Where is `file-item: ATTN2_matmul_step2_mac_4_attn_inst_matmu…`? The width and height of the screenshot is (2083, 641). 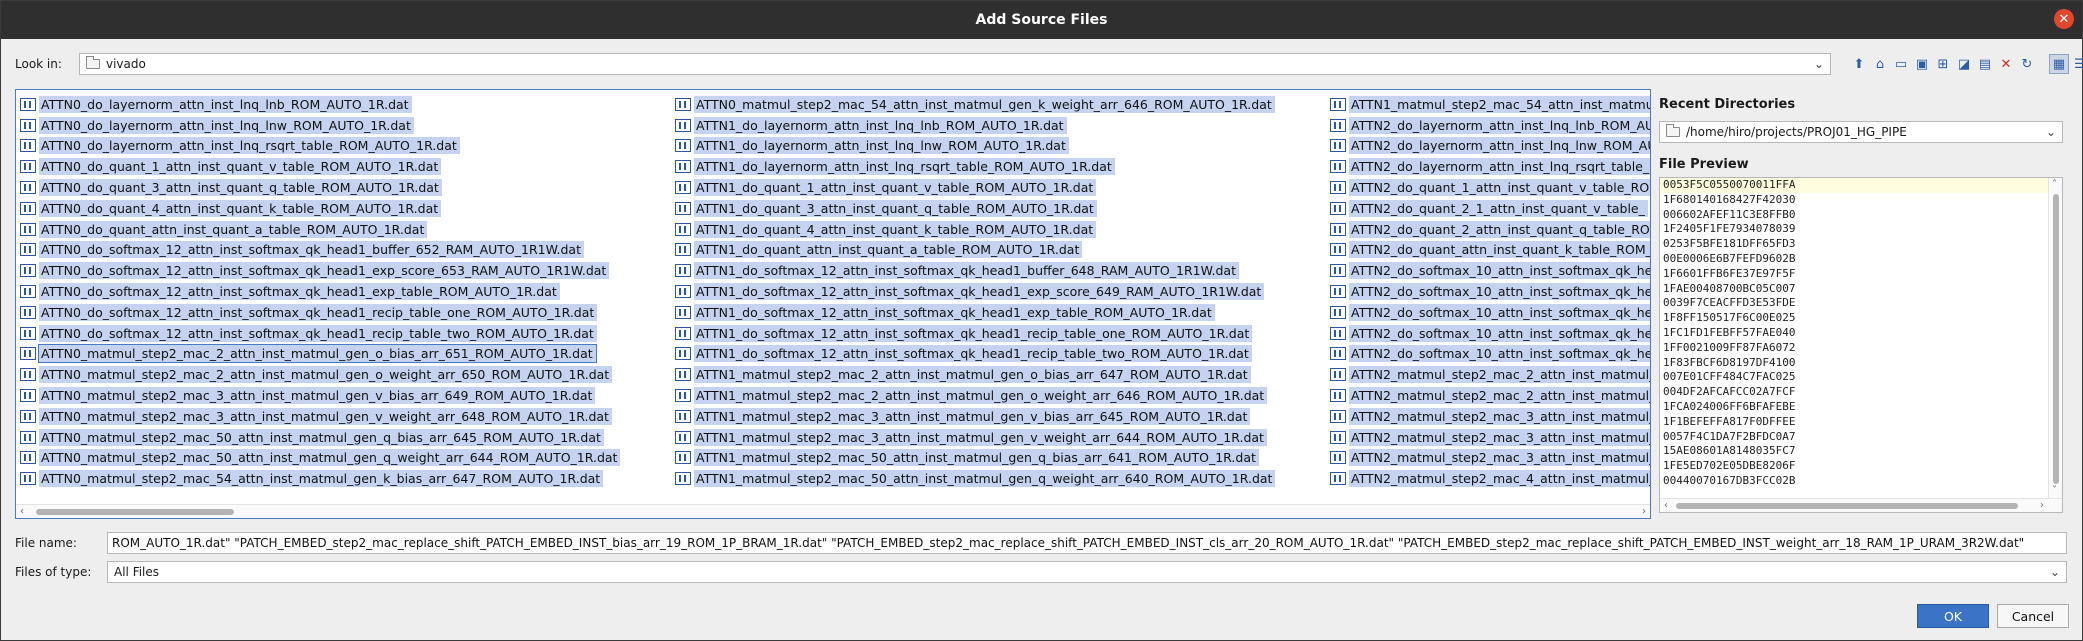 file-item: ATTN2_matmul_step2_mac_4_attn_inst_matmu… is located at coordinates (1490, 478).